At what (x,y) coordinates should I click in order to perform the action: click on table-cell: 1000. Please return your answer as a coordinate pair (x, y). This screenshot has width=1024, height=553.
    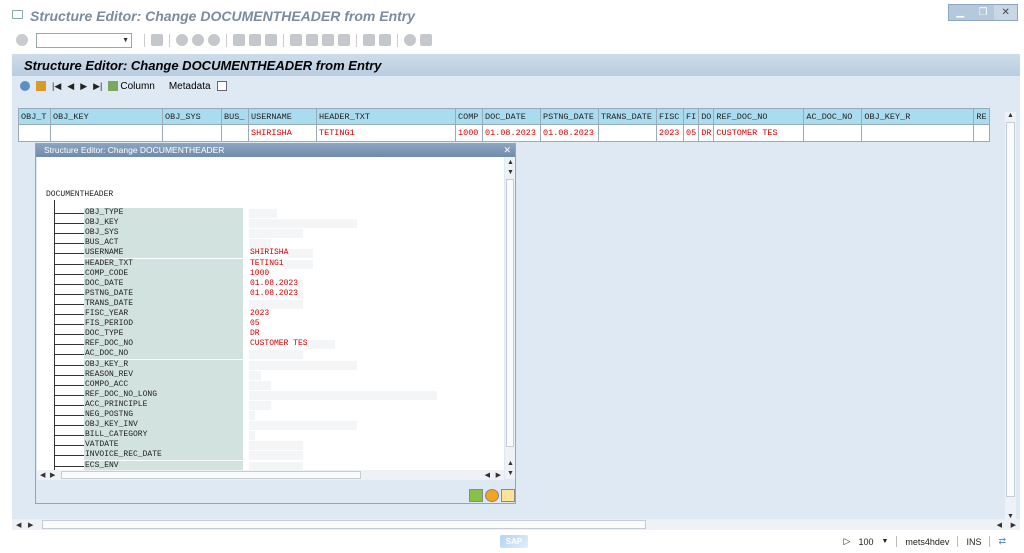
    Looking at the image, I should click on (469, 133).